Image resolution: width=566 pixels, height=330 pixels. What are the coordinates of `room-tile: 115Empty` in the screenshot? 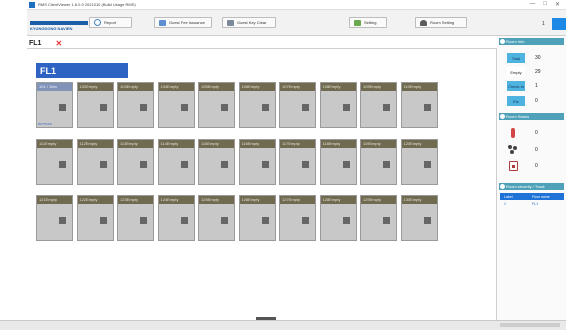 It's located at (216, 162).